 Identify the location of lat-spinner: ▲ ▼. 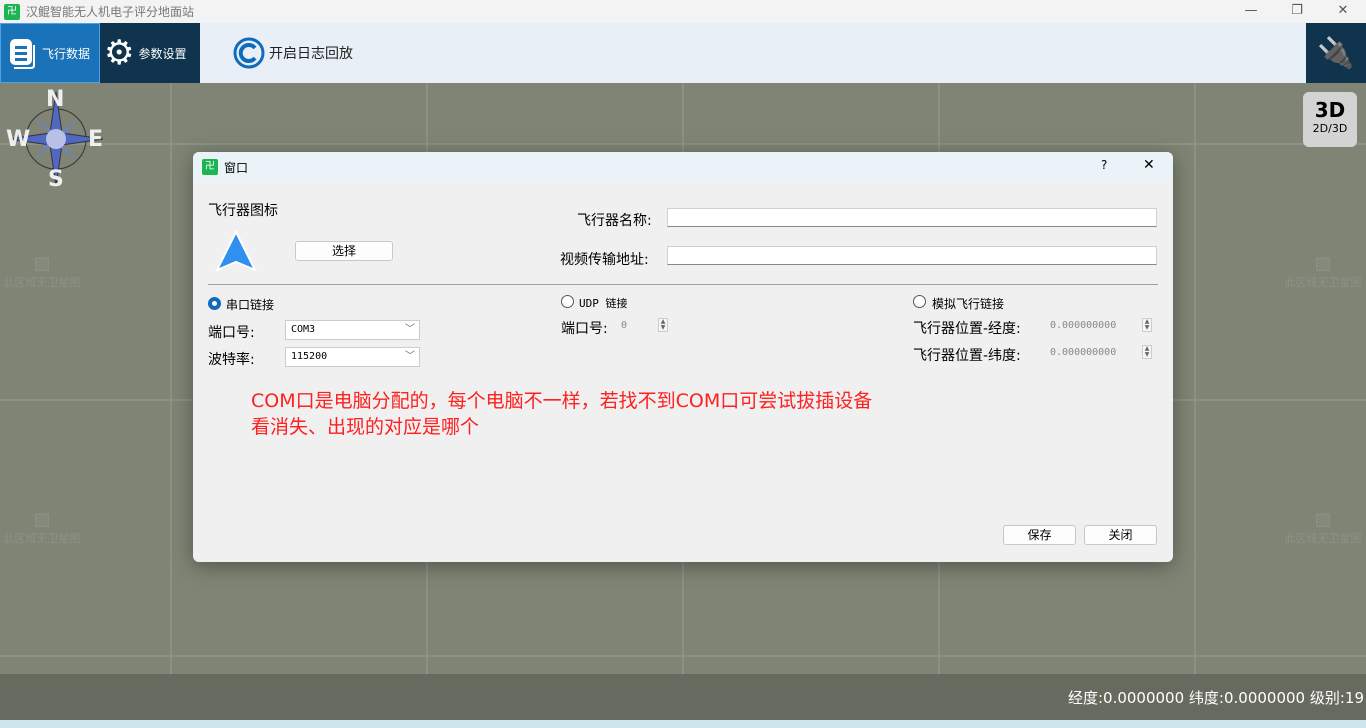
(1147, 352).